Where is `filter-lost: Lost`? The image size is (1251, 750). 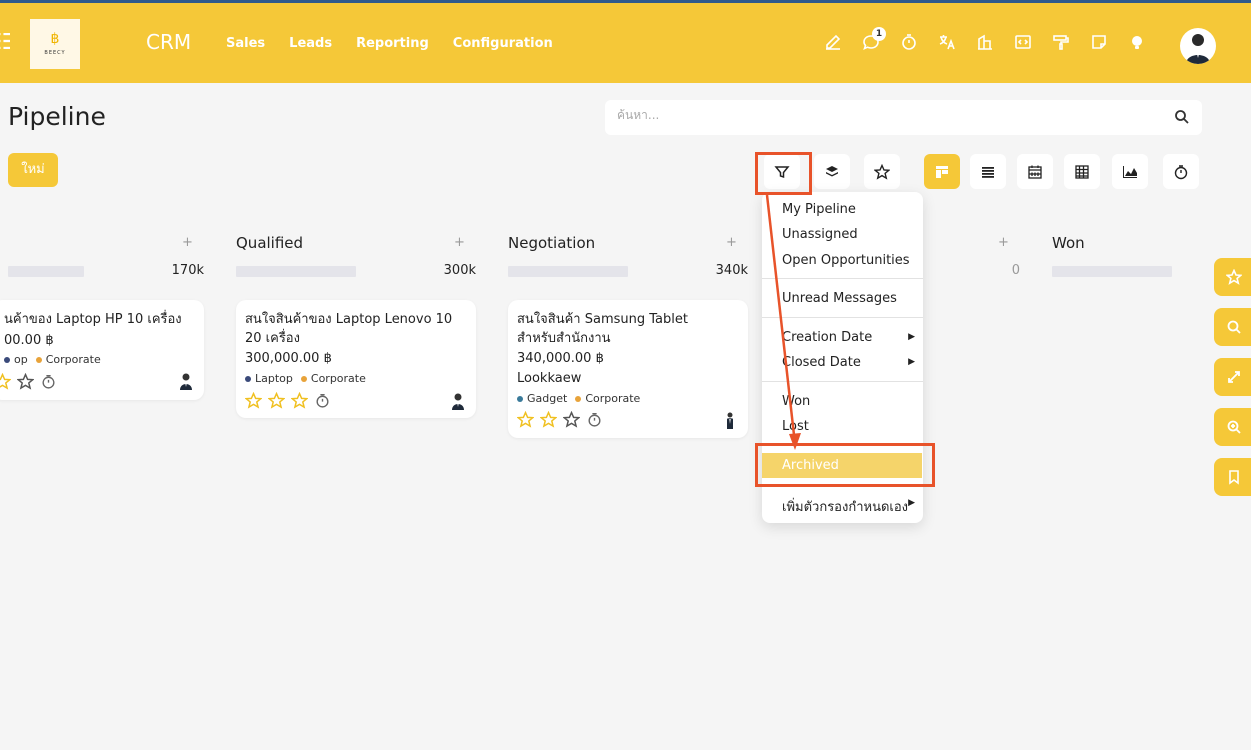 filter-lost: Lost is located at coordinates (795, 426).